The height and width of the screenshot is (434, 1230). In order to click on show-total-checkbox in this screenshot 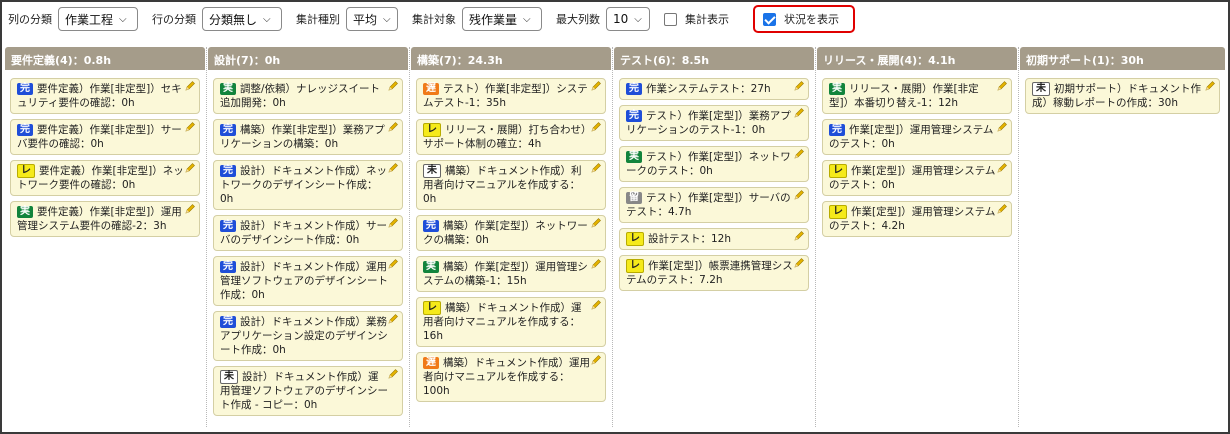, I will do `click(670, 19)`.